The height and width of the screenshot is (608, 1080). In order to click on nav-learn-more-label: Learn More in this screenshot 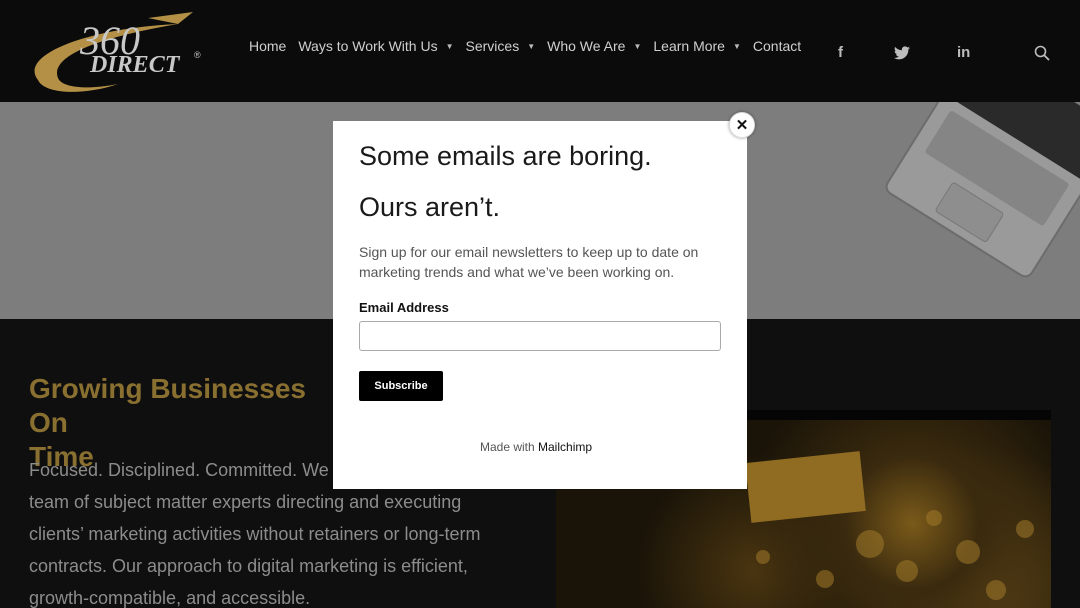, I will do `click(689, 46)`.